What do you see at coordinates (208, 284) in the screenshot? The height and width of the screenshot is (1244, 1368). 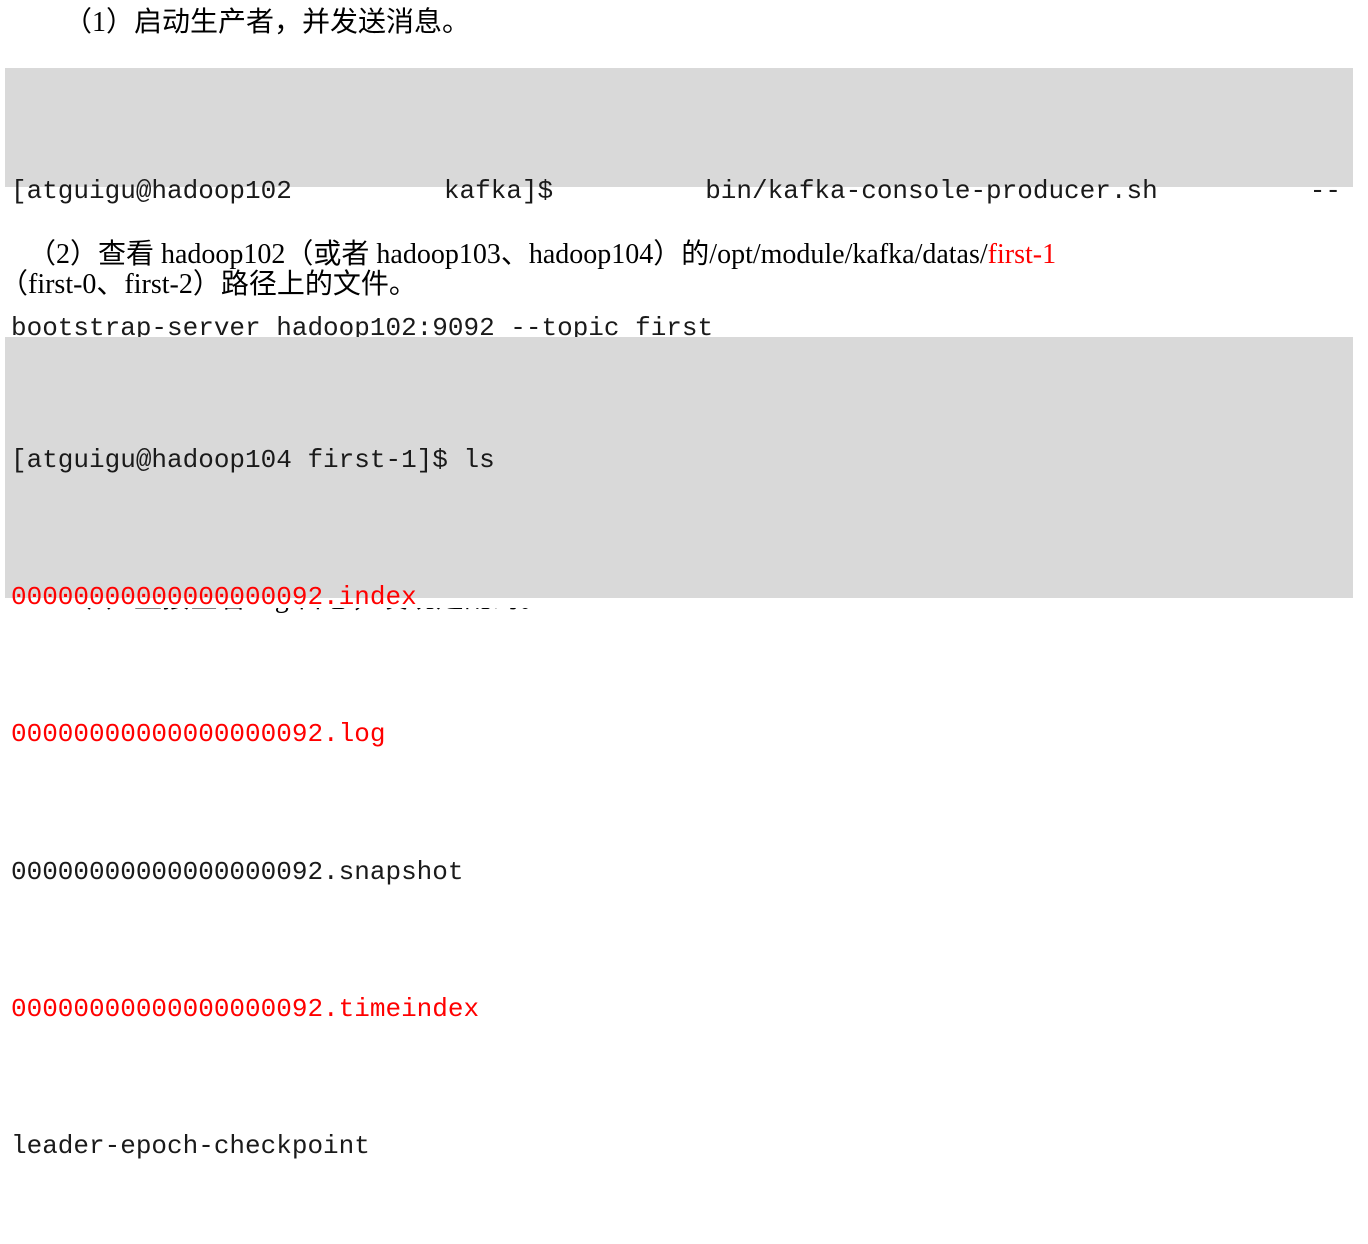 I see `step-2-heading-line-2: （first-0、first-2）路径上的文件。` at bounding box center [208, 284].